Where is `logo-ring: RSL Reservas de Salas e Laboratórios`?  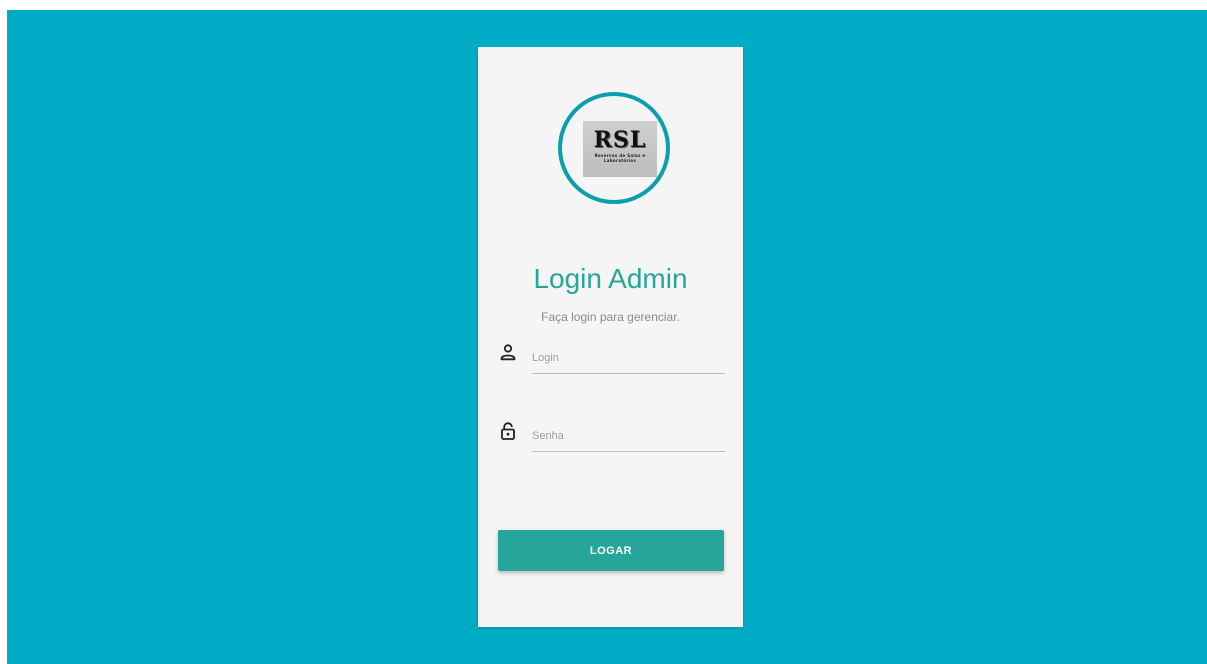
logo-ring: RSL Reservas de Salas e Laboratórios is located at coordinates (614, 148).